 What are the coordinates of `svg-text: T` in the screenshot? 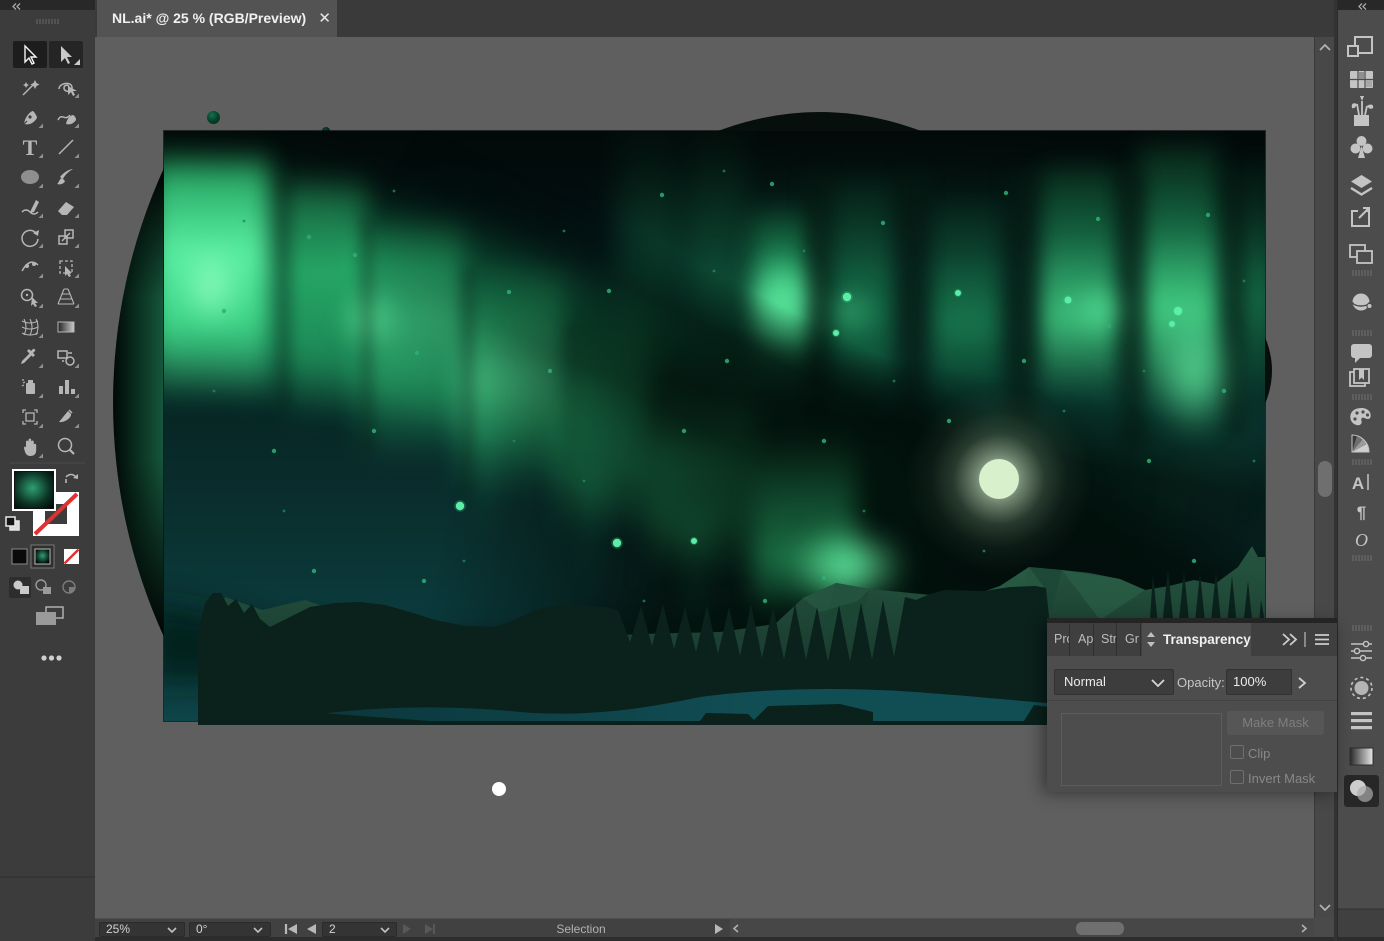 It's located at (30, 147).